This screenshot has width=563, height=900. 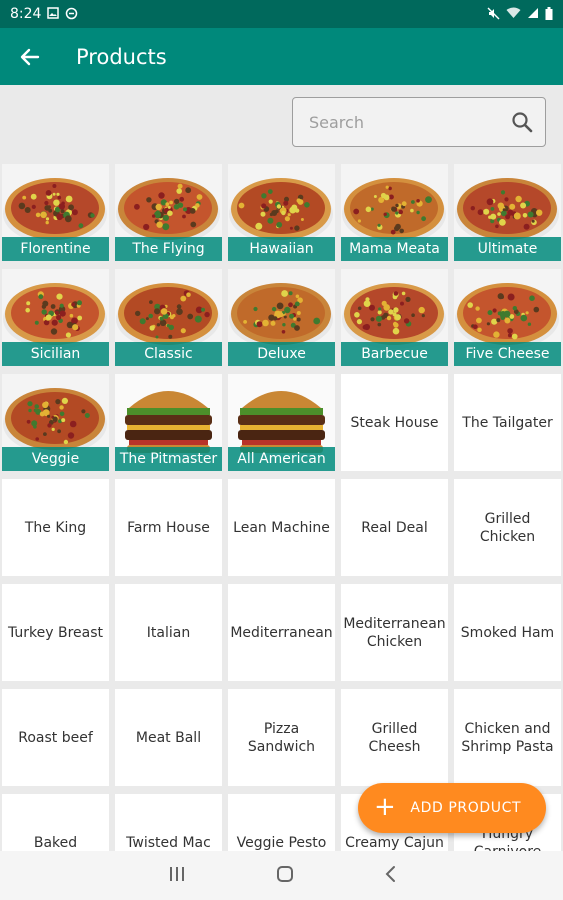 I want to click on product-name: Baked, so click(x=55, y=842).